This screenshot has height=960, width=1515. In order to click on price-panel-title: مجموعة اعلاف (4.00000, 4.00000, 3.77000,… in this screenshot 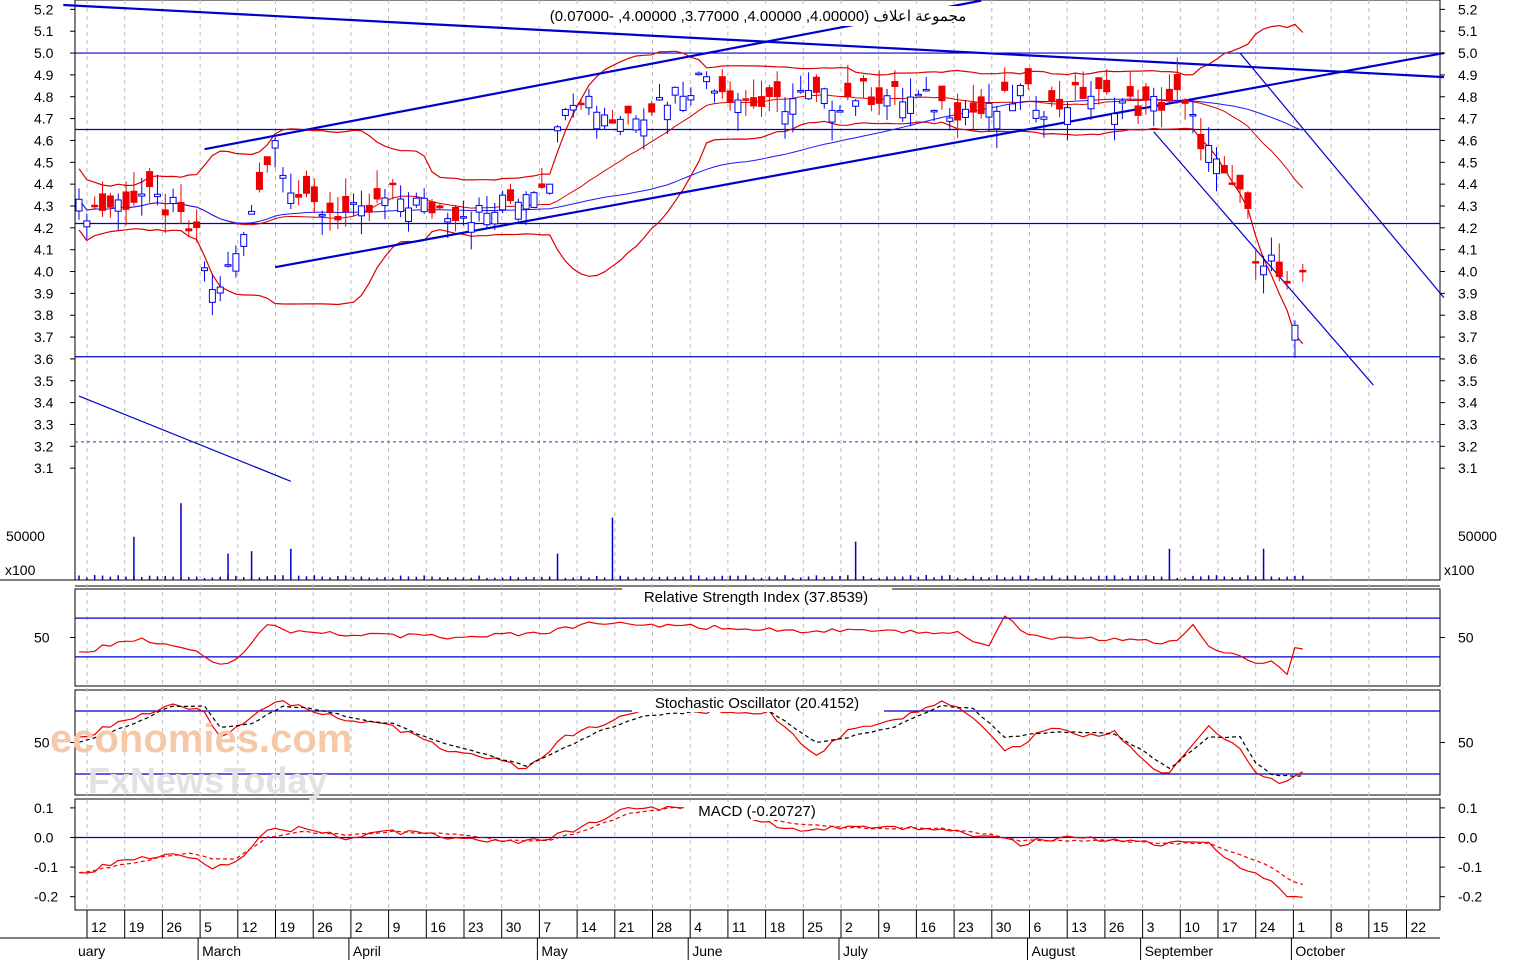, I will do `click(758, 16)`.